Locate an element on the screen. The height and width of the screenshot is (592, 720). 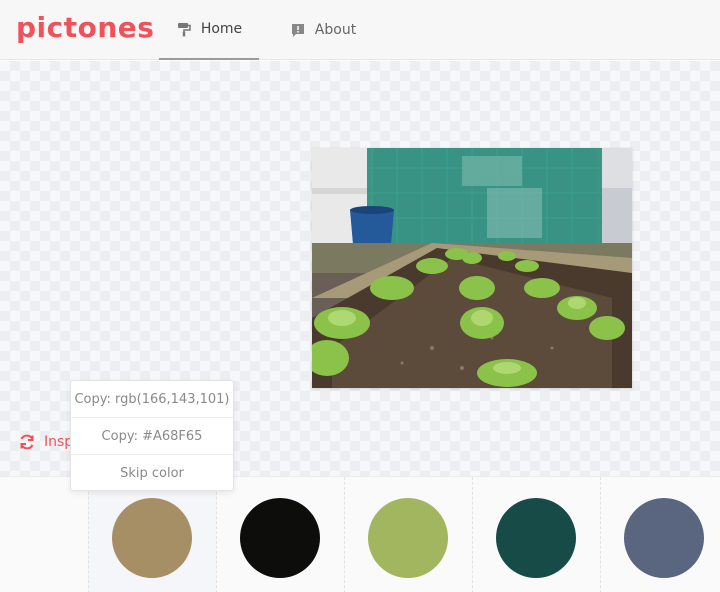
logo: pictones is located at coordinates (85, 27).